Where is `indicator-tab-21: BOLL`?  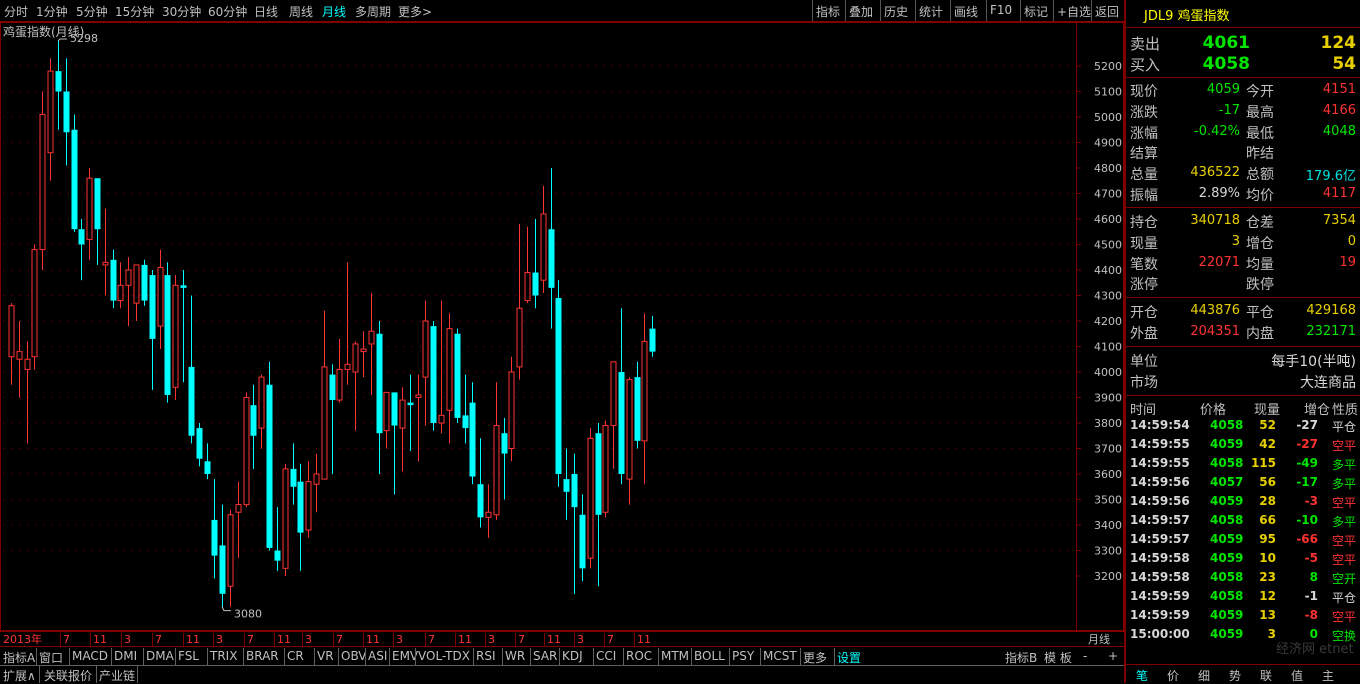
indicator-tab-21: BOLL is located at coordinates (709, 656).